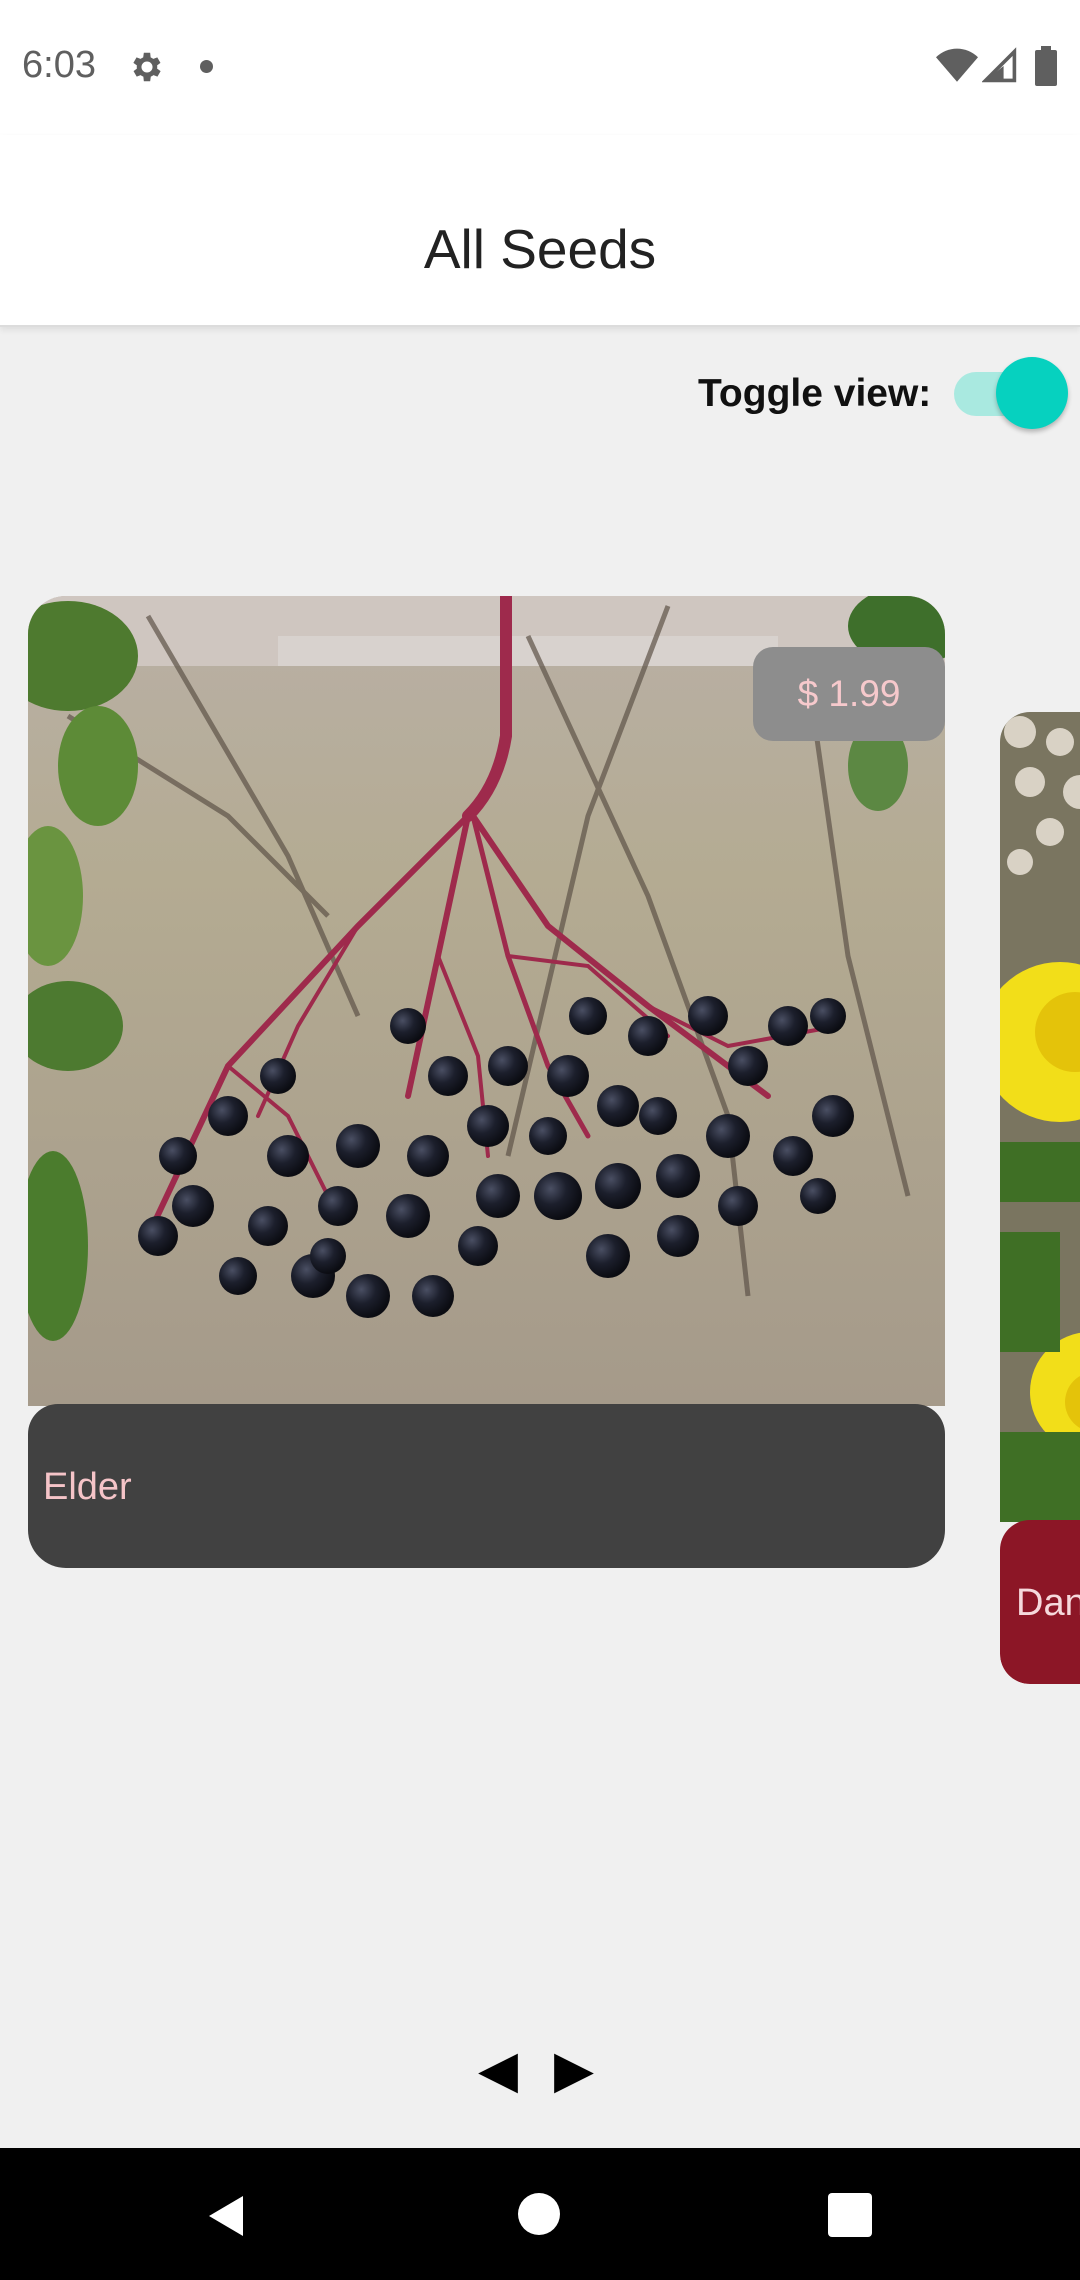 The image size is (1080, 2280). Describe the element at coordinates (1048, 1603) in the screenshot. I see `seed-name: Dan` at that location.